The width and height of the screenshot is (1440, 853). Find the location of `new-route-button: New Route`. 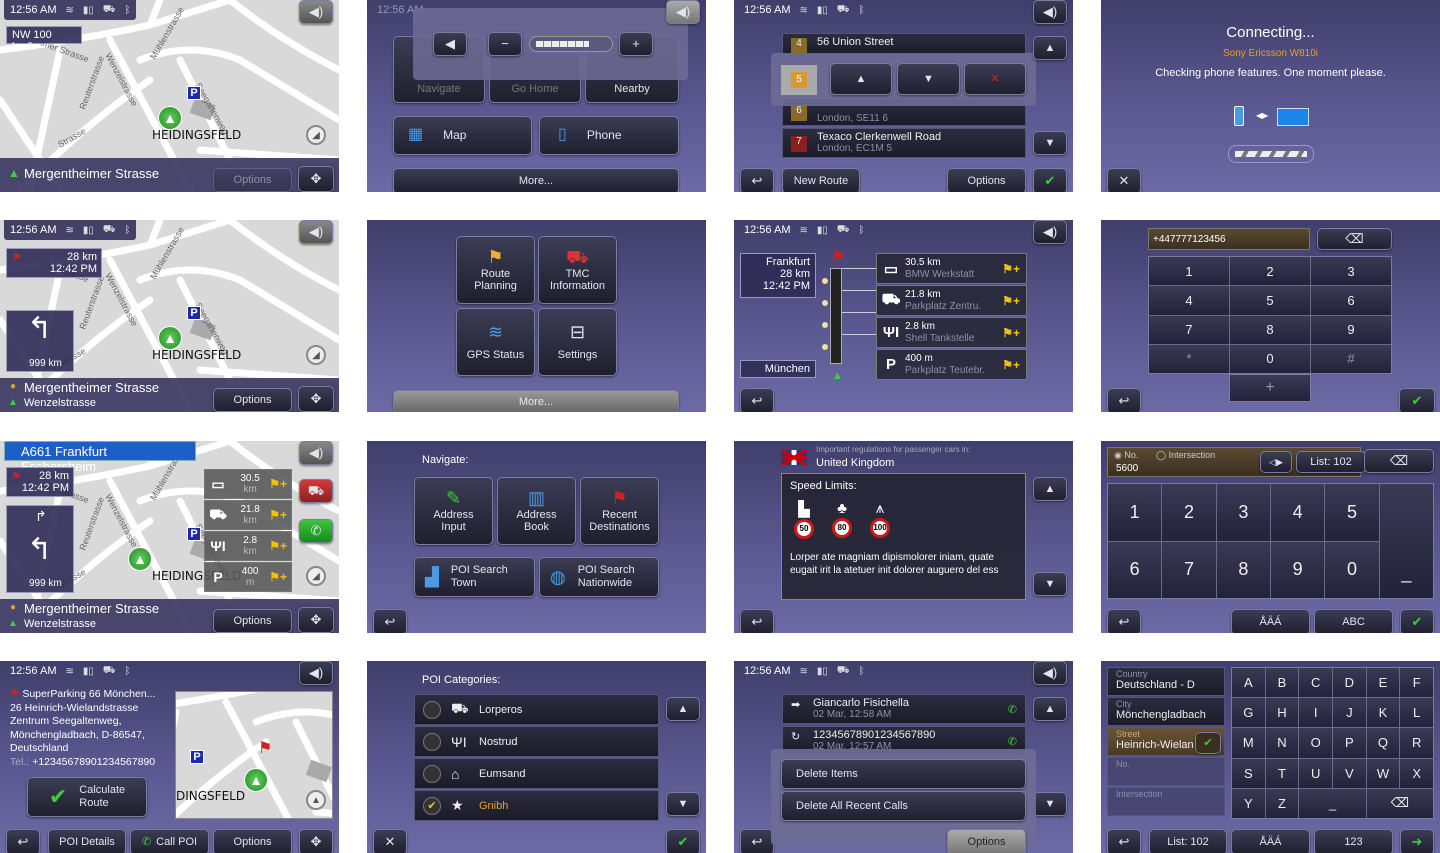

new-route-button: New Route is located at coordinates (821, 180).